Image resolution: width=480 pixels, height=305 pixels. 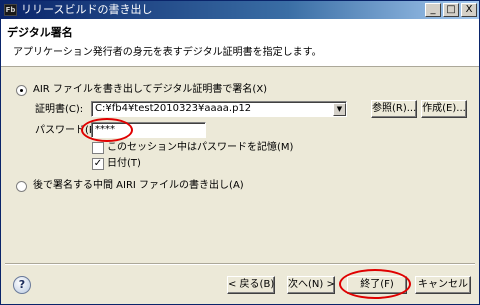 What do you see at coordinates (98, 164) in the screenshot?
I see `timestamp-checkbox: ✓` at bounding box center [98, 164].